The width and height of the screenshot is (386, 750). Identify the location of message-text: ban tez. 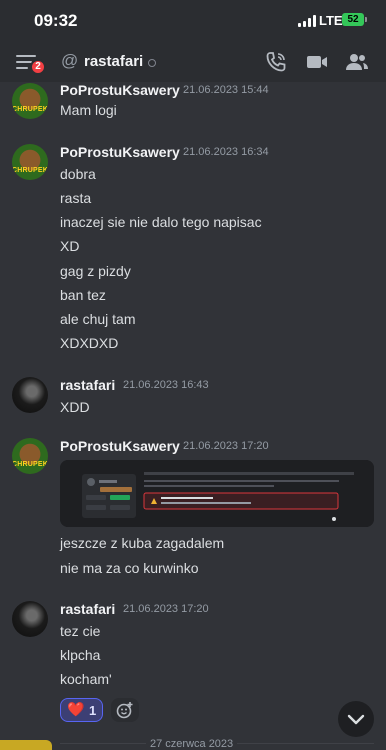
(83, 295).